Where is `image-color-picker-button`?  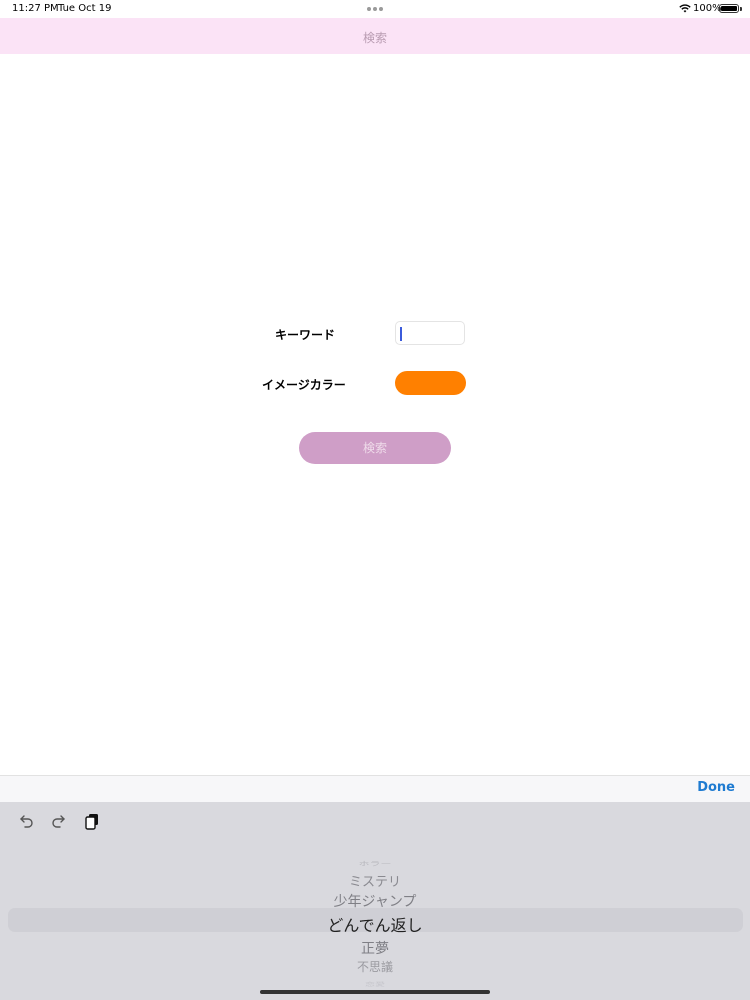 image-color-picker-button is located at coordinates (430, 383).